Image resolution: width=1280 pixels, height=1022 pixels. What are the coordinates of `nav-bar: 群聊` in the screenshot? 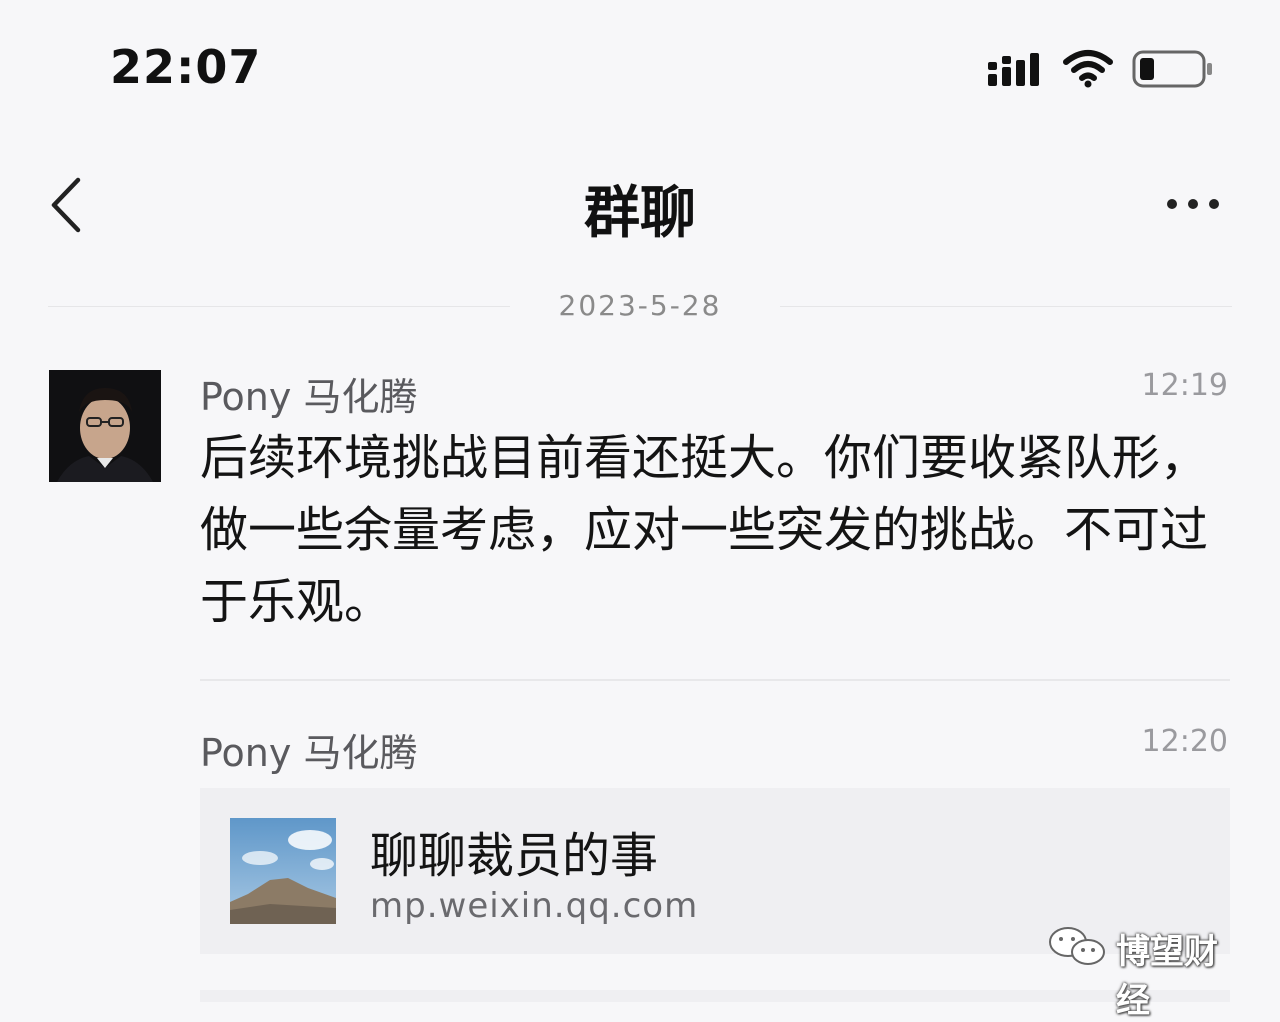 It's located at (640, 205).